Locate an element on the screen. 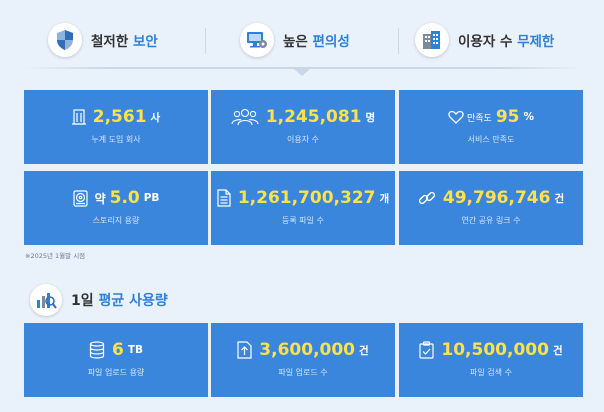 The height and width of the screenshot is (412, 604). stat-value: 49,796,746 is located at coordinates (496, 198).